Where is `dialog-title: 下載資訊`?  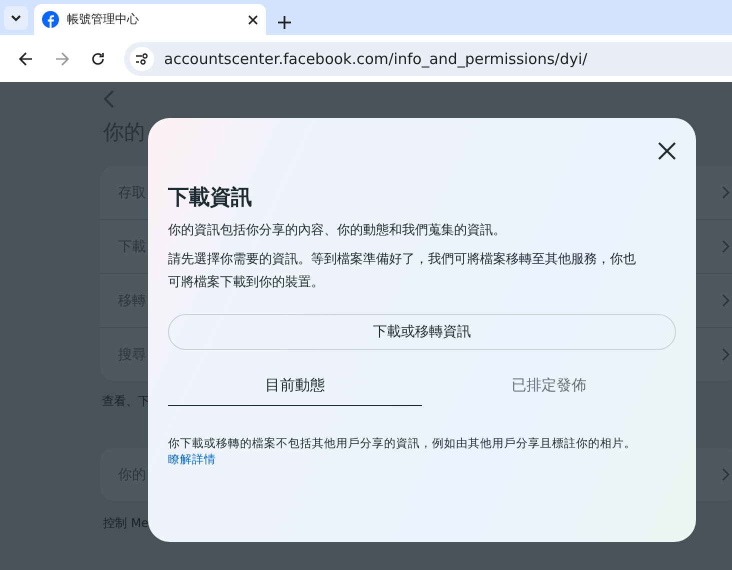 dialog-title: 下載資訊 is located at coordinates (210, 197).